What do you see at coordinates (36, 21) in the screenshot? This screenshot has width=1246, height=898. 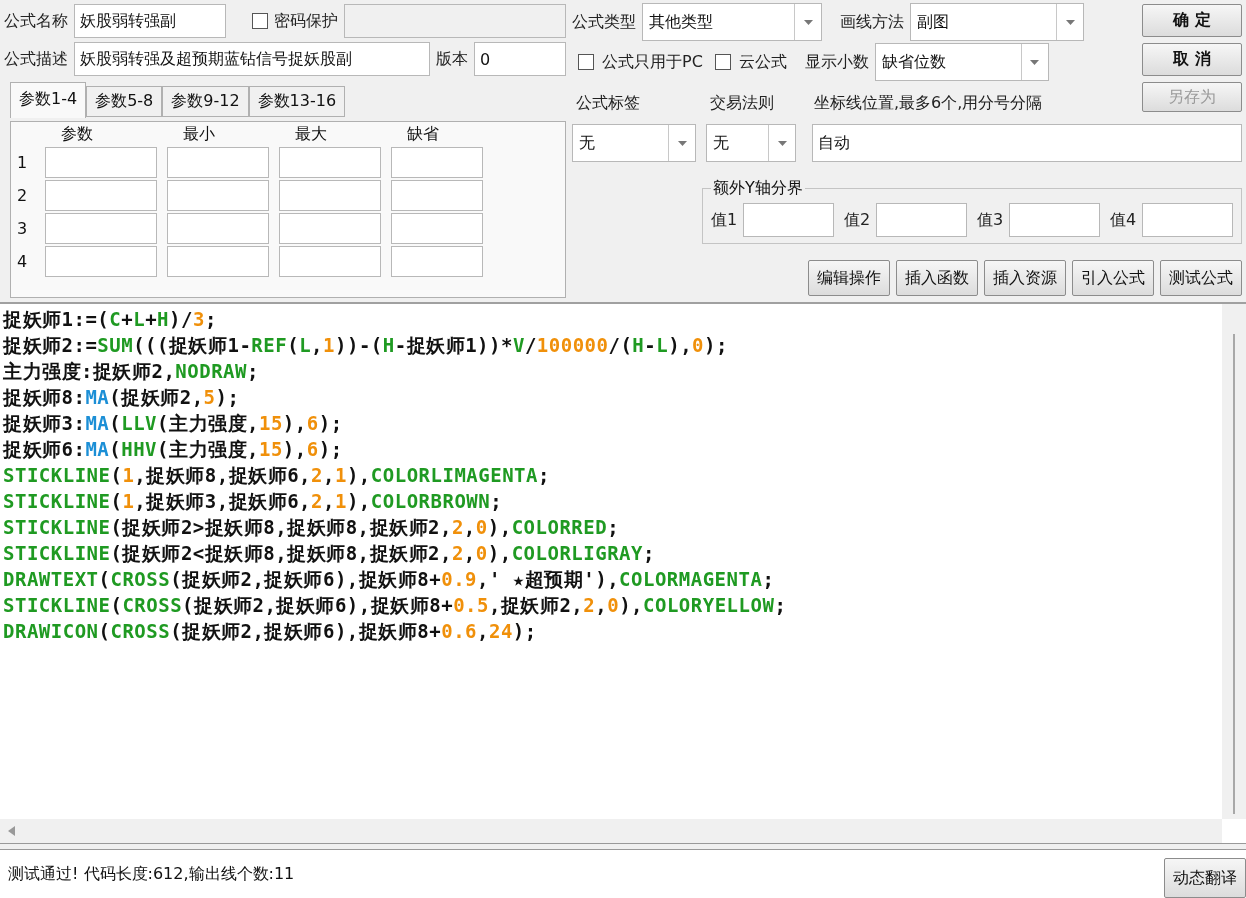 I see `field-label: 公式名称` at bounding box center [36, 21].